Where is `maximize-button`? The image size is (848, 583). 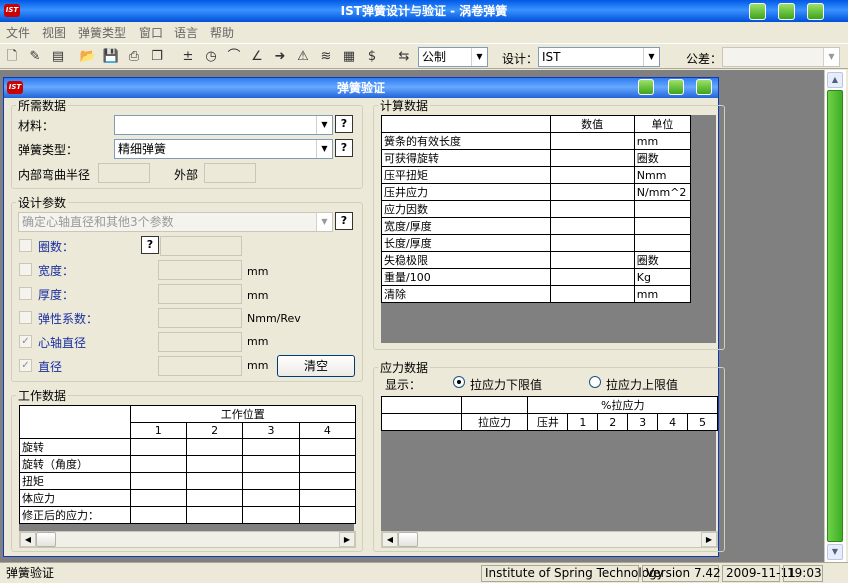
maximize-button is located at coordinates (786, 11).